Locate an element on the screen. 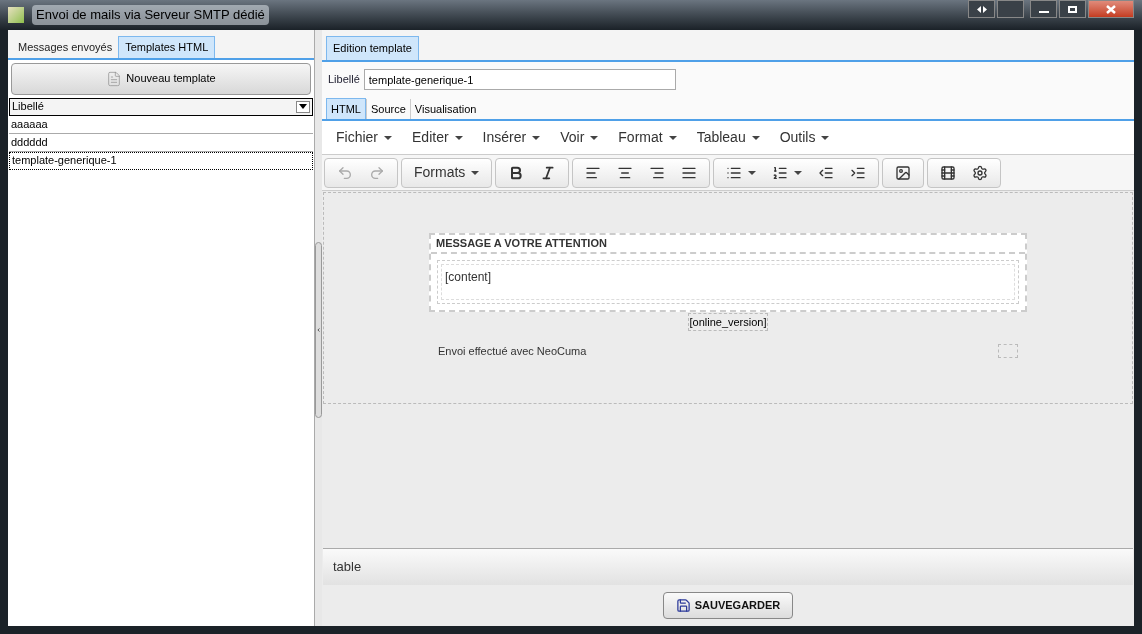 The height and width of the screenshot is (634, 1142). label-input-field: template-generique-1 is located at coordinates (519, 79).